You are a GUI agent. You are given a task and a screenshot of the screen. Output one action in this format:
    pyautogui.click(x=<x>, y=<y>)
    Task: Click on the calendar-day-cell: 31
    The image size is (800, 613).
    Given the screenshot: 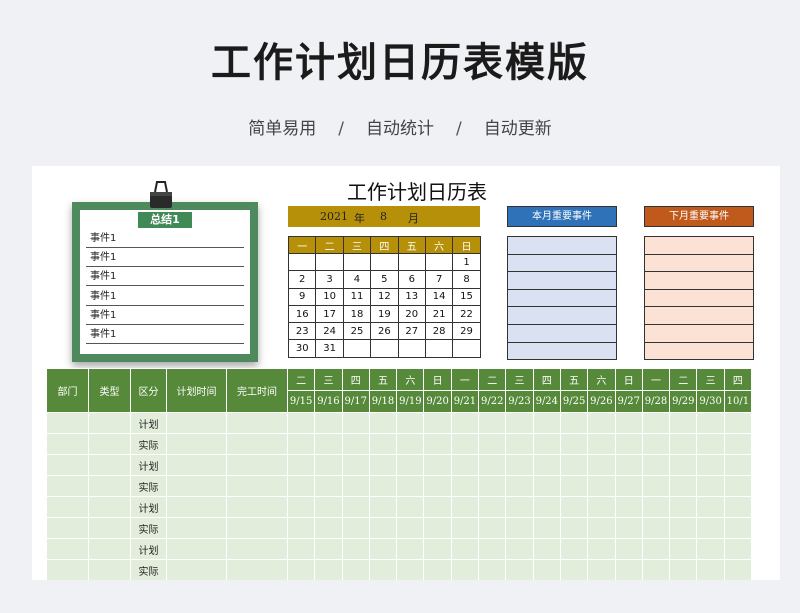 What is the action you would take?
    pyautogui.click(x=329, y=348)
    